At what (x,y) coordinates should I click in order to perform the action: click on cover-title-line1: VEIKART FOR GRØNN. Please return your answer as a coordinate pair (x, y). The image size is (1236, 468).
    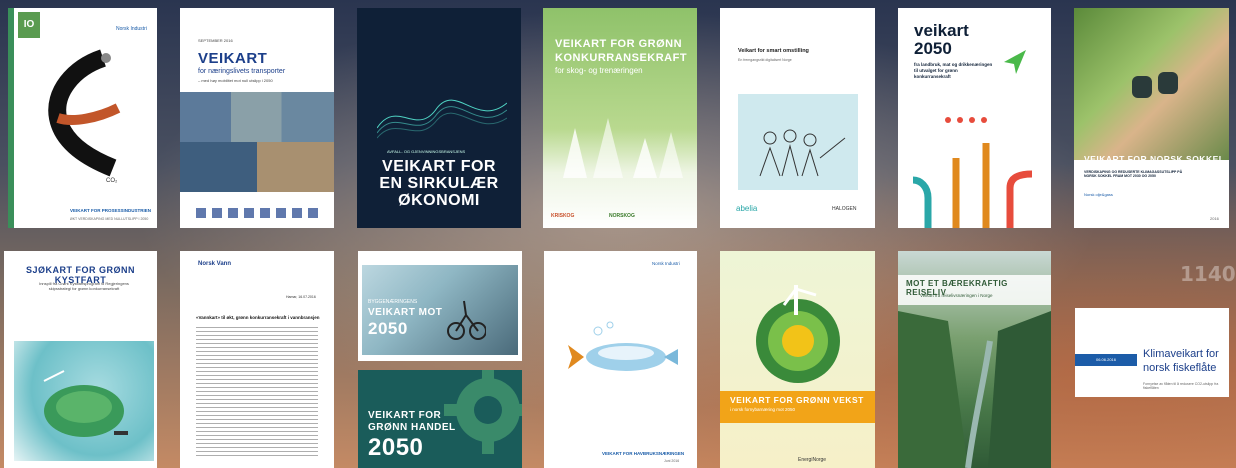
    Looking at the image, I should click on (619, 44).